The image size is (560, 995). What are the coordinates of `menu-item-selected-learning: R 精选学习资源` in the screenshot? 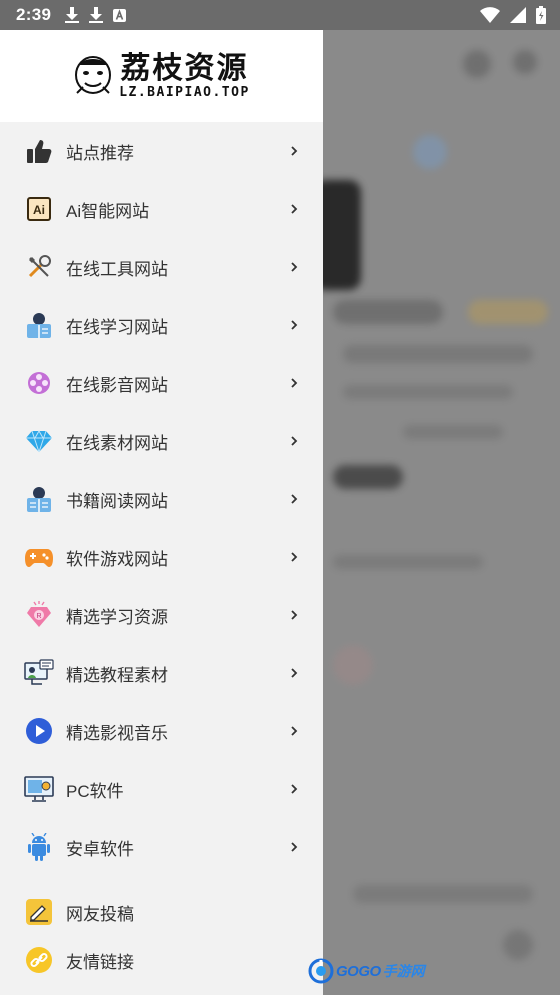 It's located at (161, 615).